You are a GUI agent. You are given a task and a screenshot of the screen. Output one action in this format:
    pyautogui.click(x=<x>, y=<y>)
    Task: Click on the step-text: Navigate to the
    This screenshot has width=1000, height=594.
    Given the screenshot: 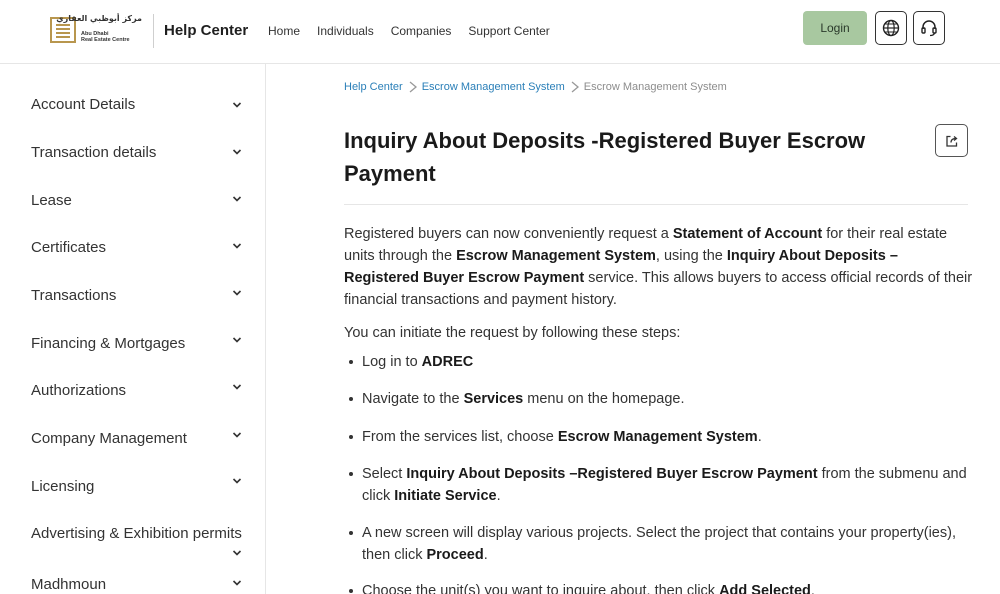 What is the action you would take?
    pyautogui.click(x=413, y=399)
    